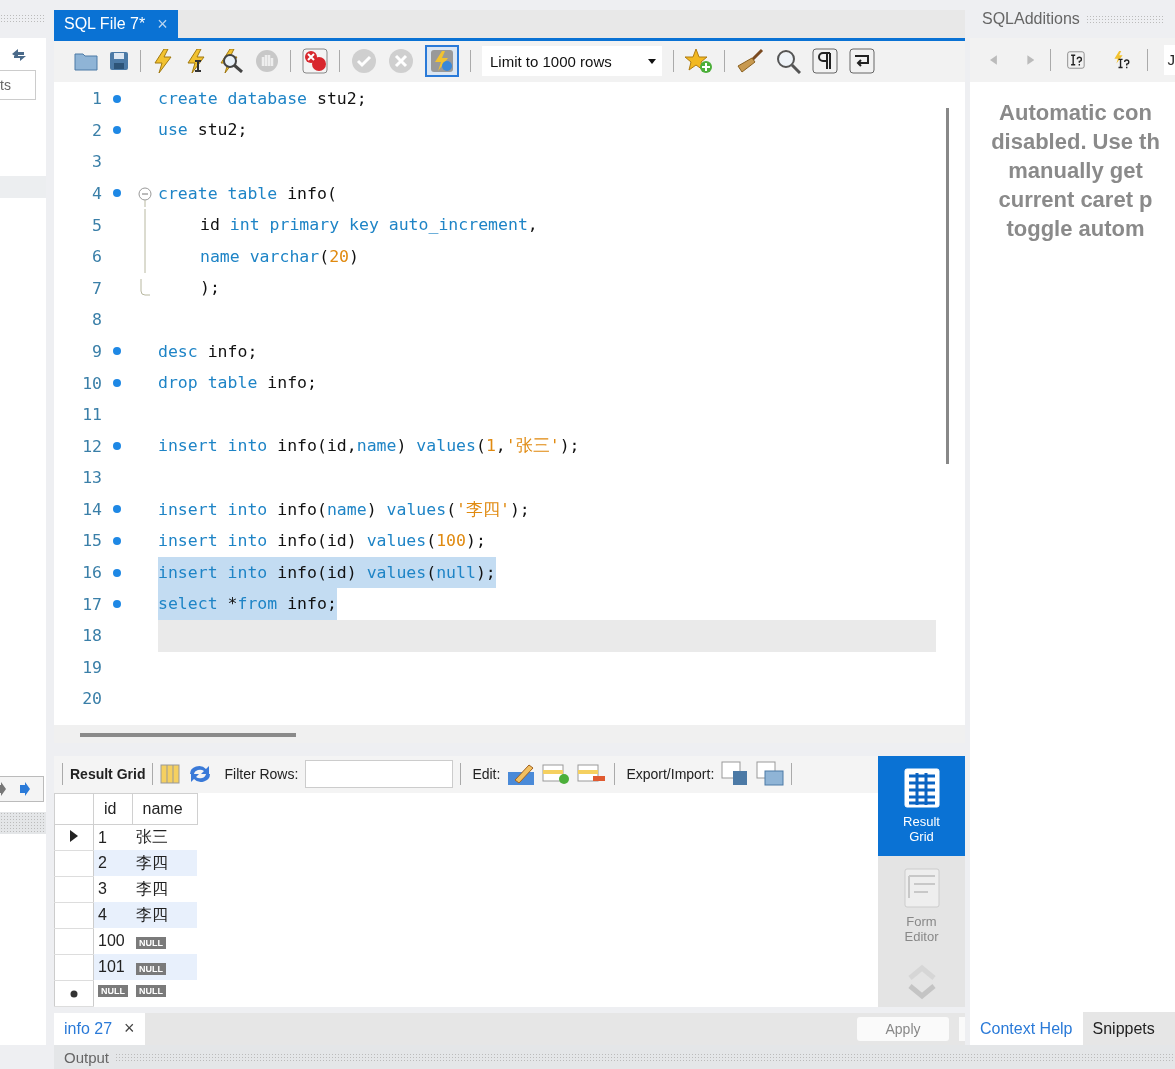  I want to click on grid-icon, so click(921, 787).